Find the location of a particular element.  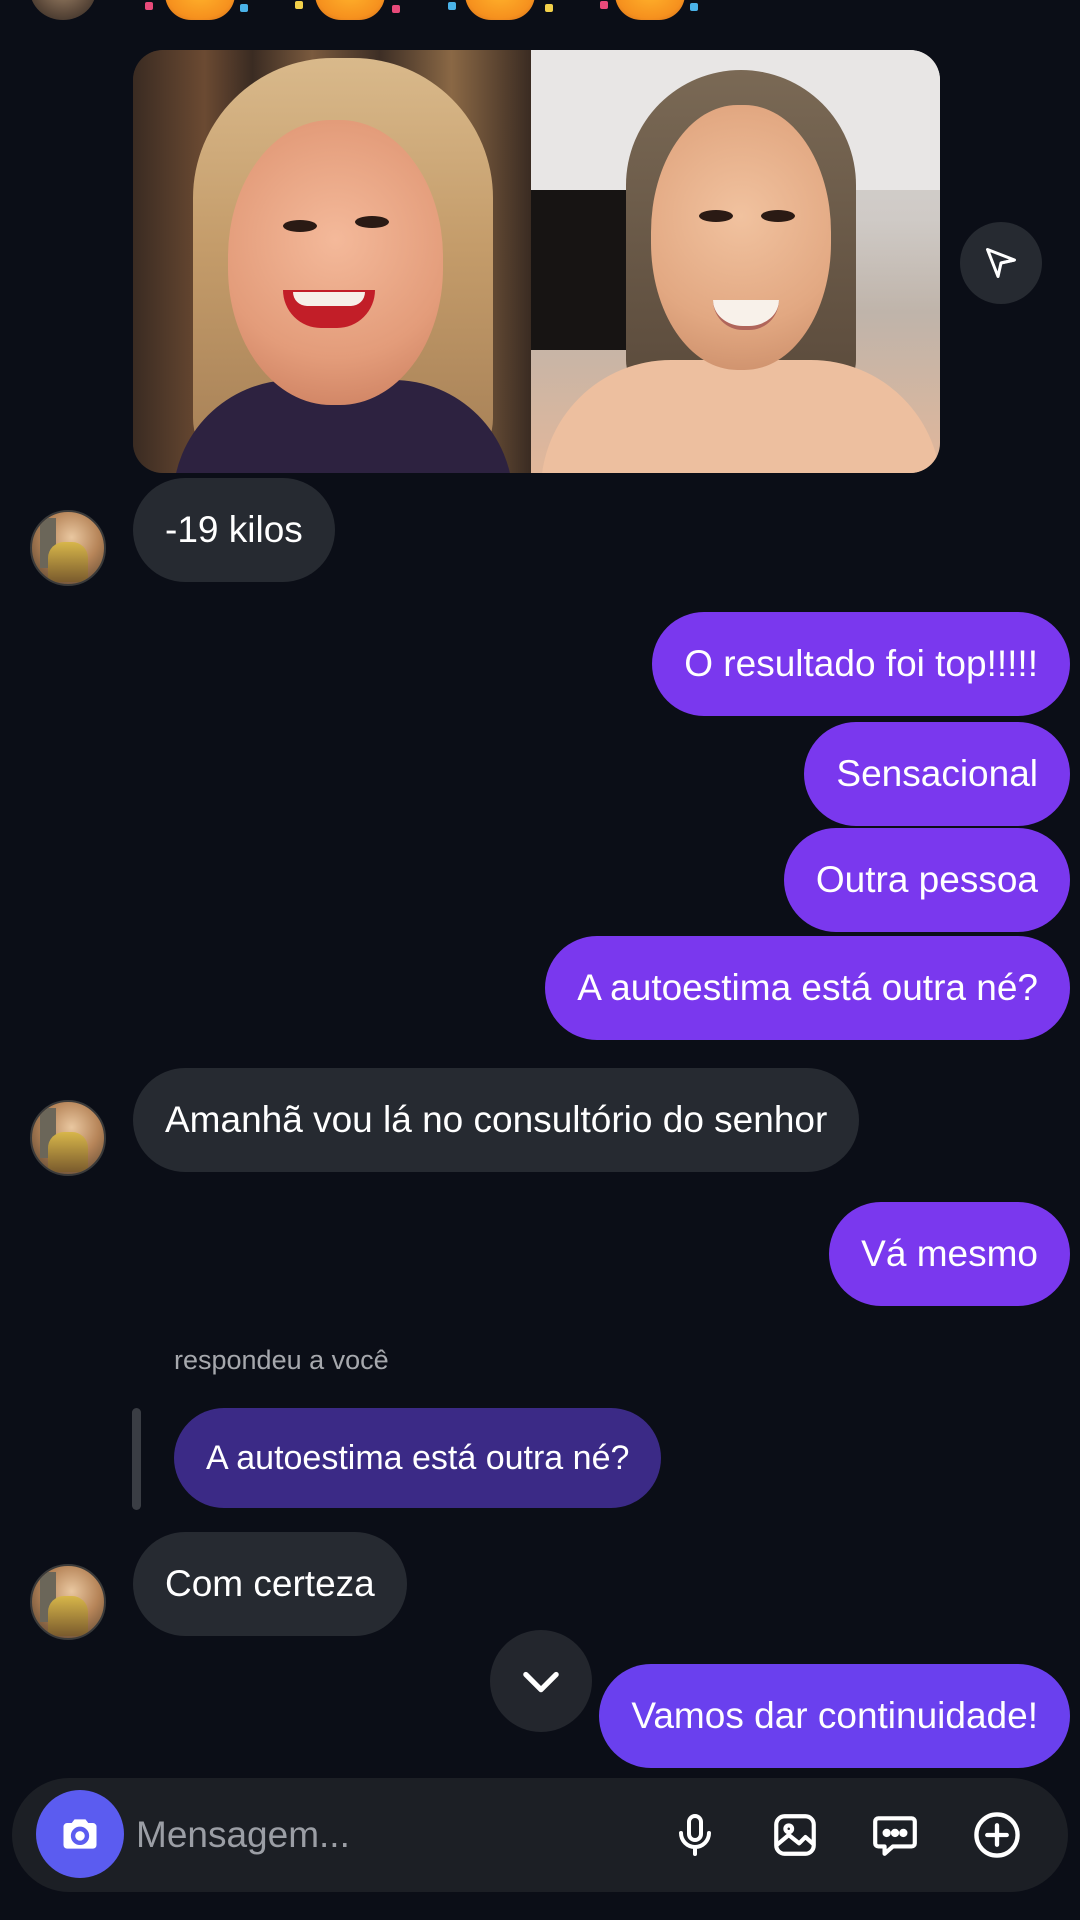

reply-label: respondeu a você is located at coordinates (281, 1360).